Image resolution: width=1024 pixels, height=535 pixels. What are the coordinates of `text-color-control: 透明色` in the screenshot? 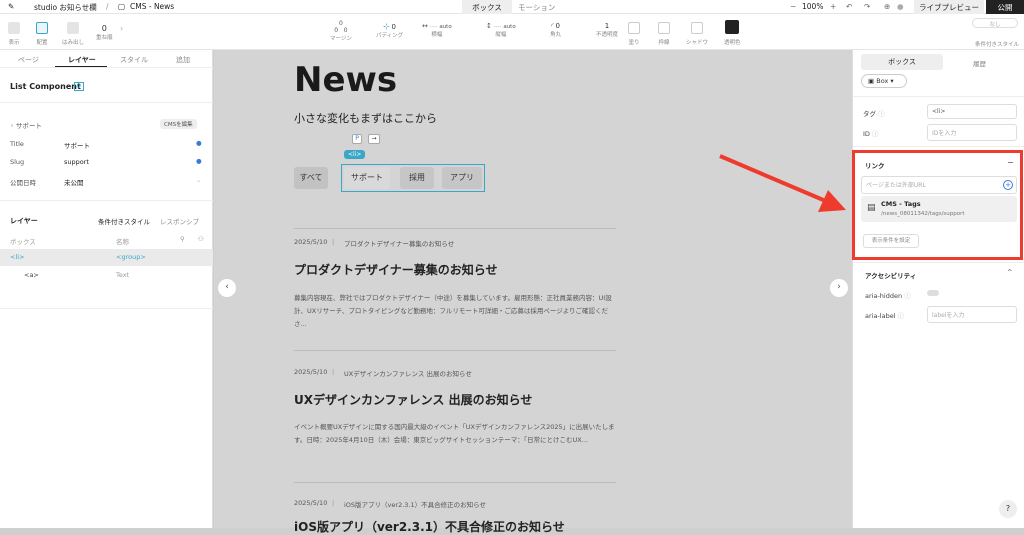 It's located at (732, 33).